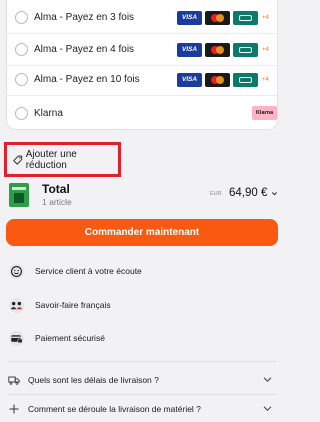  I want to click on add-discount-link: Ajouter une réduction, so click(62, 159).